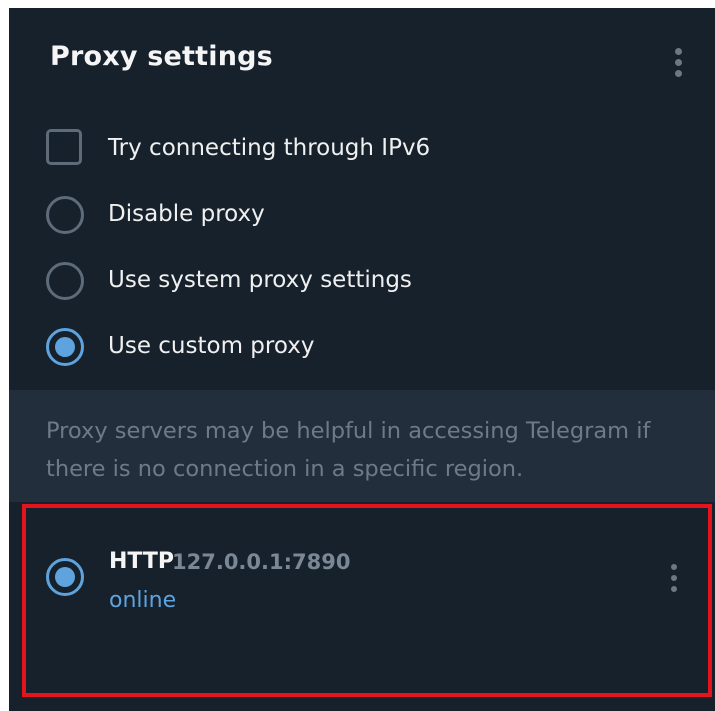 This screenshot has width=715, height=711. What do you see at coordinates (142, 561) in the screenshot?
I see `proxy-type: HTTP` at bounding box center [142, 561].